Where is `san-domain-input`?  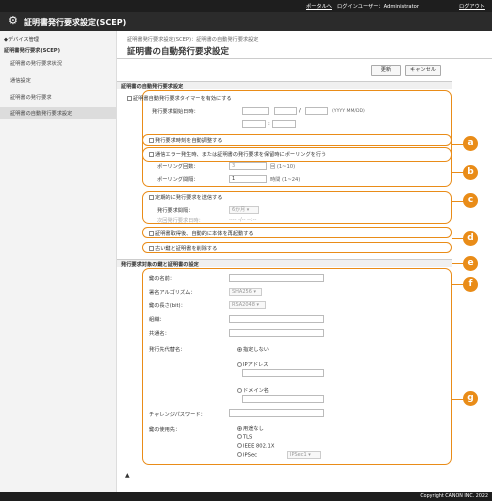
san-domain-input is located at coordinates (283, 399).